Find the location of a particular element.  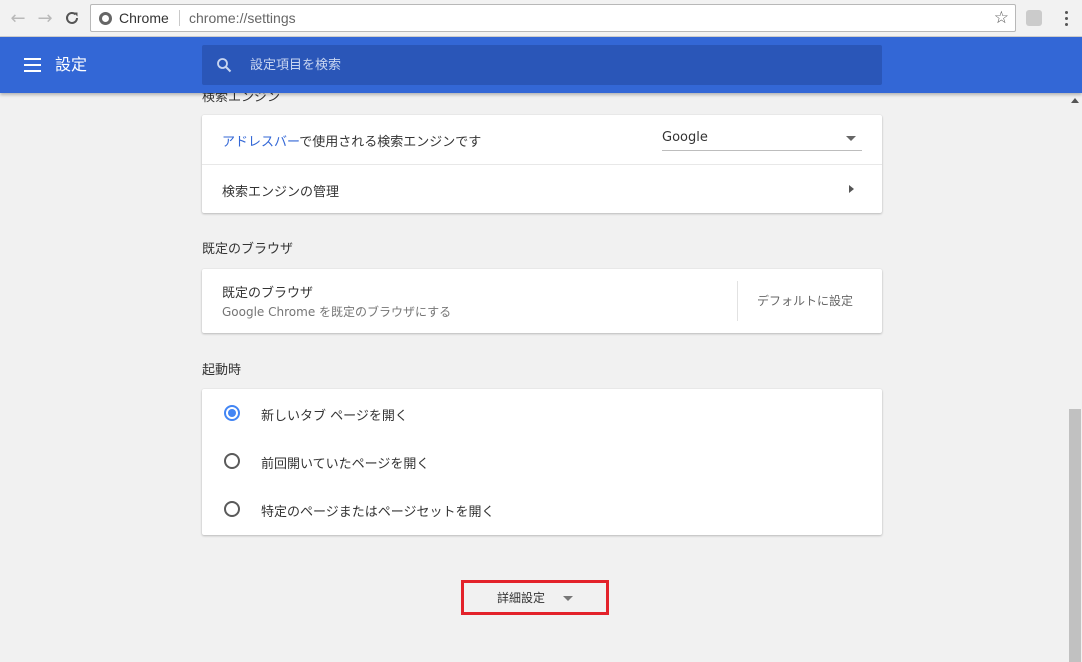

scrollbar is located at coordinates (1075, 377).